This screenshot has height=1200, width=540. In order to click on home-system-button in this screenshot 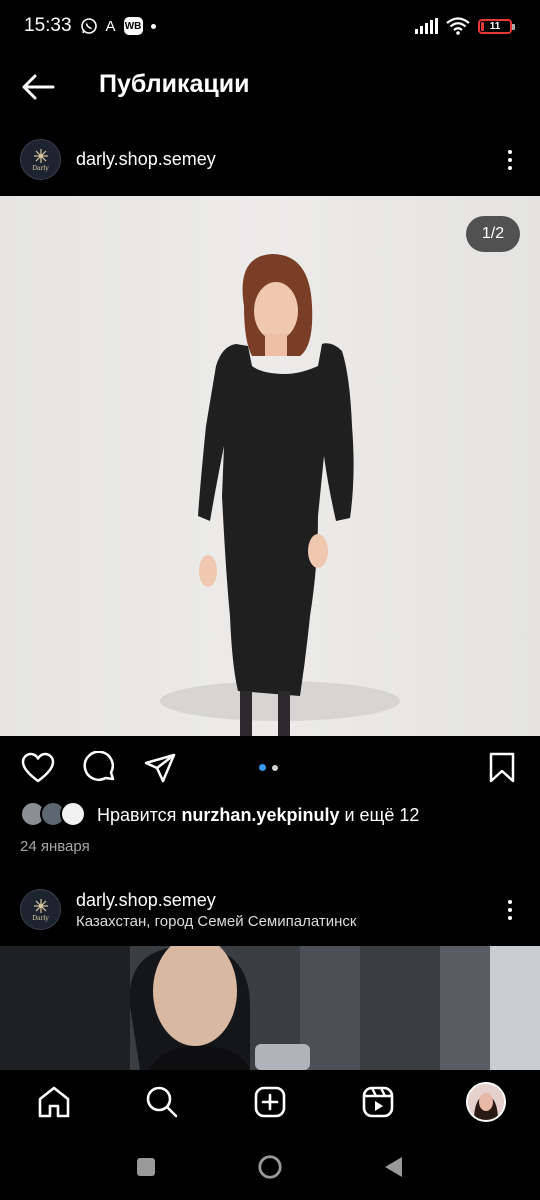, I will do `click(270, 1167)`.